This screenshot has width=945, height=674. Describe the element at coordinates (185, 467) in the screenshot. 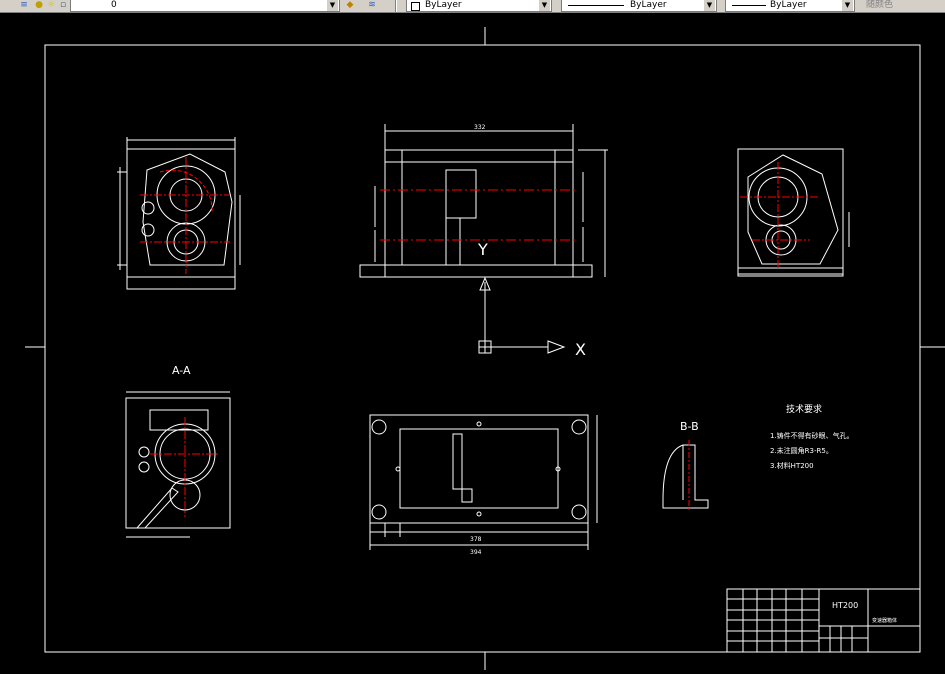

I see `section-aa-centerlines` at that location.